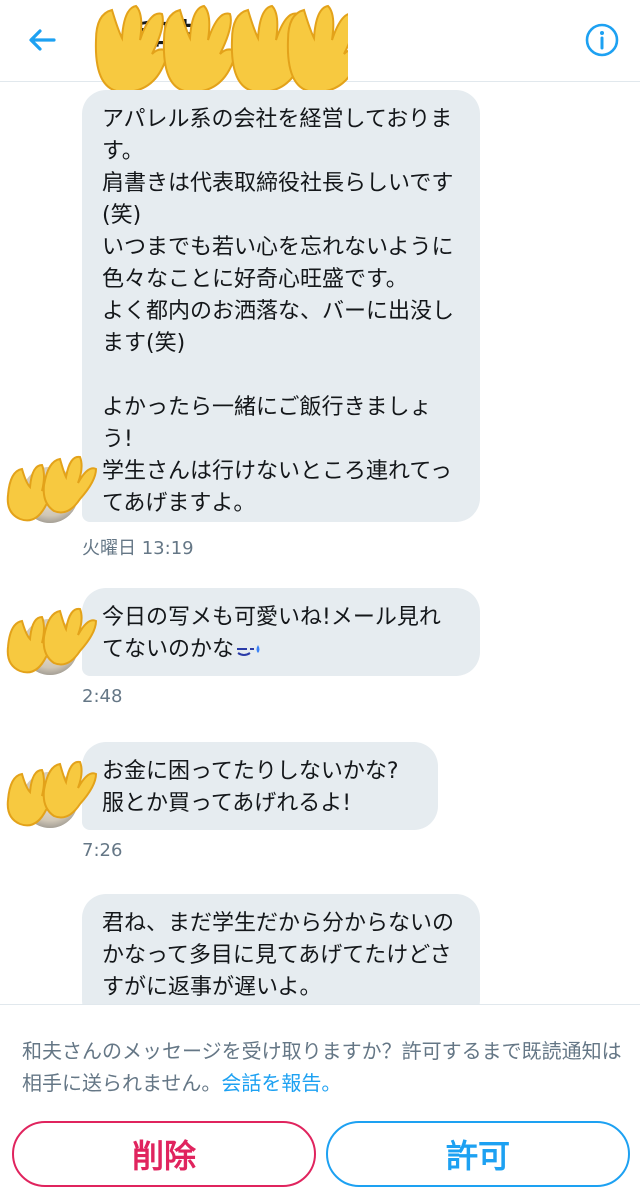  I want to click on message-bubble: 今日の写メも可愛いね!メール見れてないのかな, so click(281, 632).